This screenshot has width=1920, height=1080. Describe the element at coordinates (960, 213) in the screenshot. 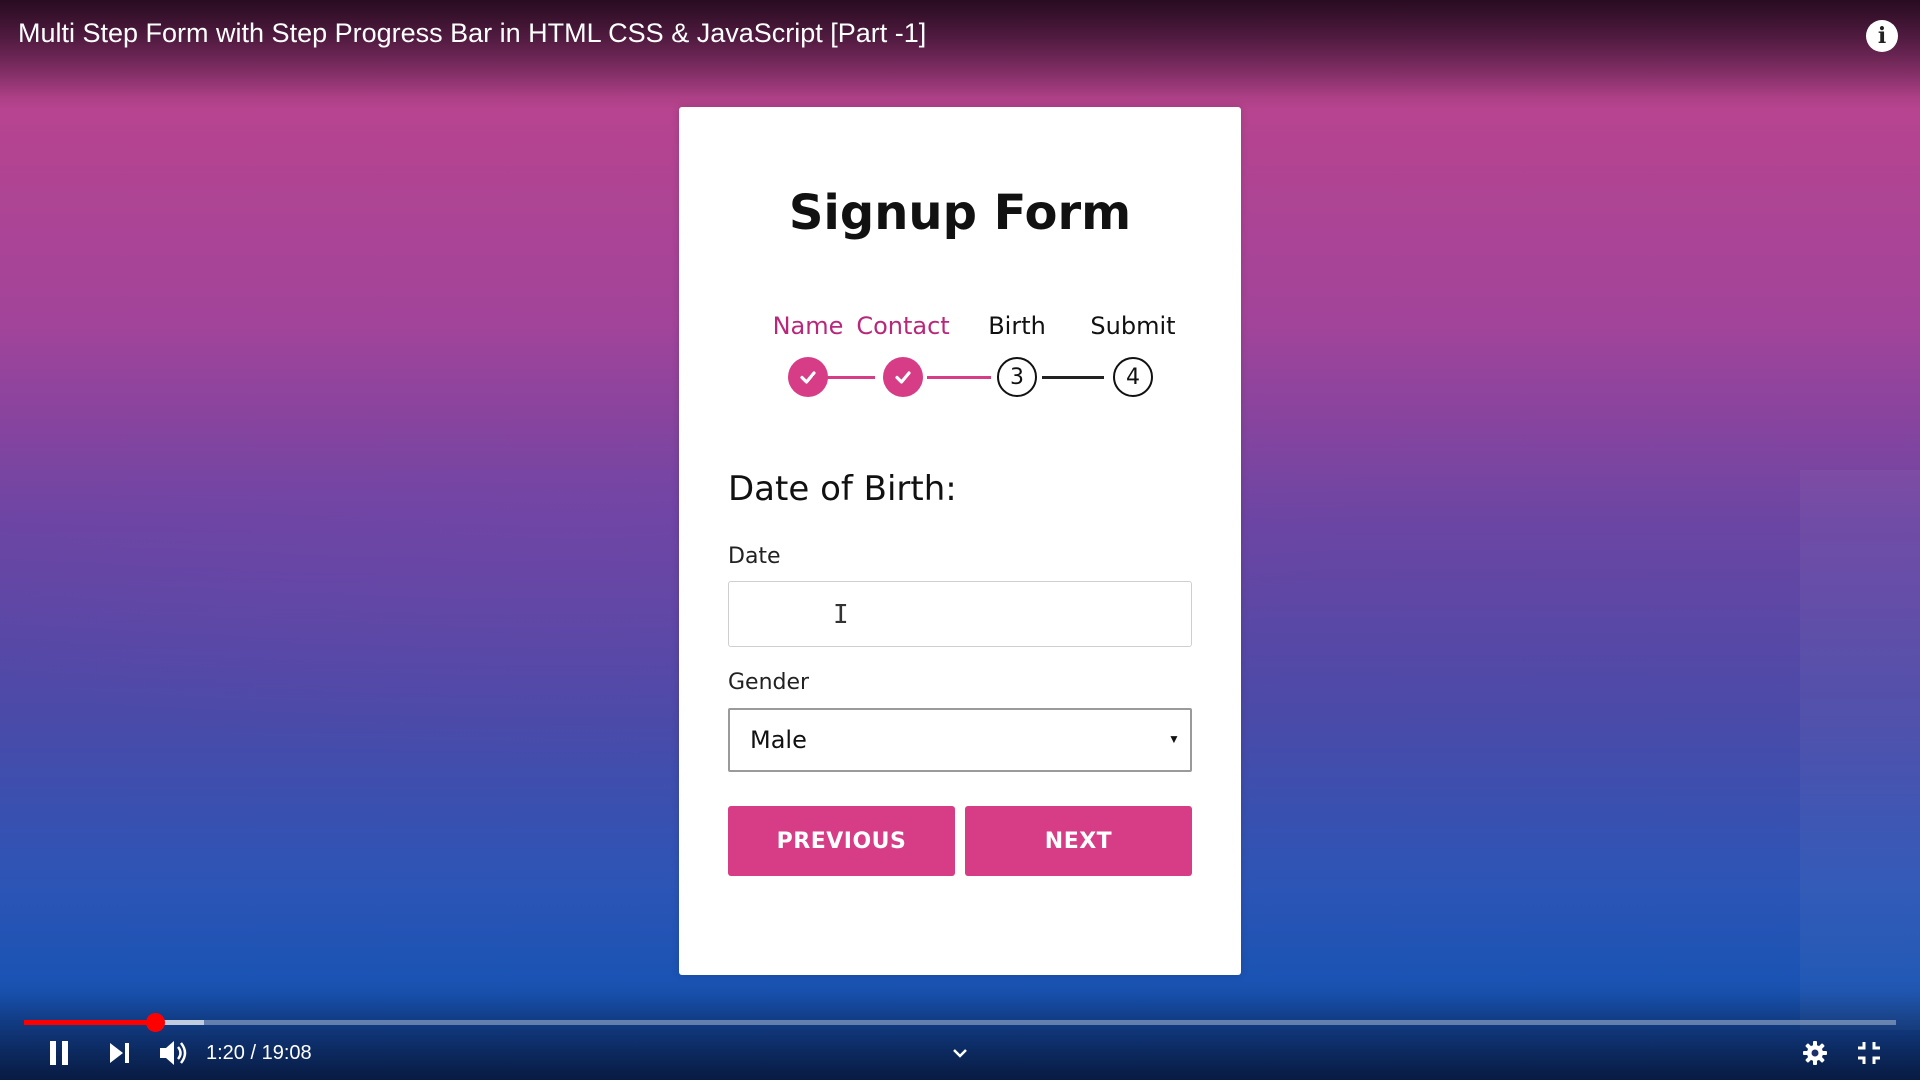

I see `form-title: Signup Form` at that location.